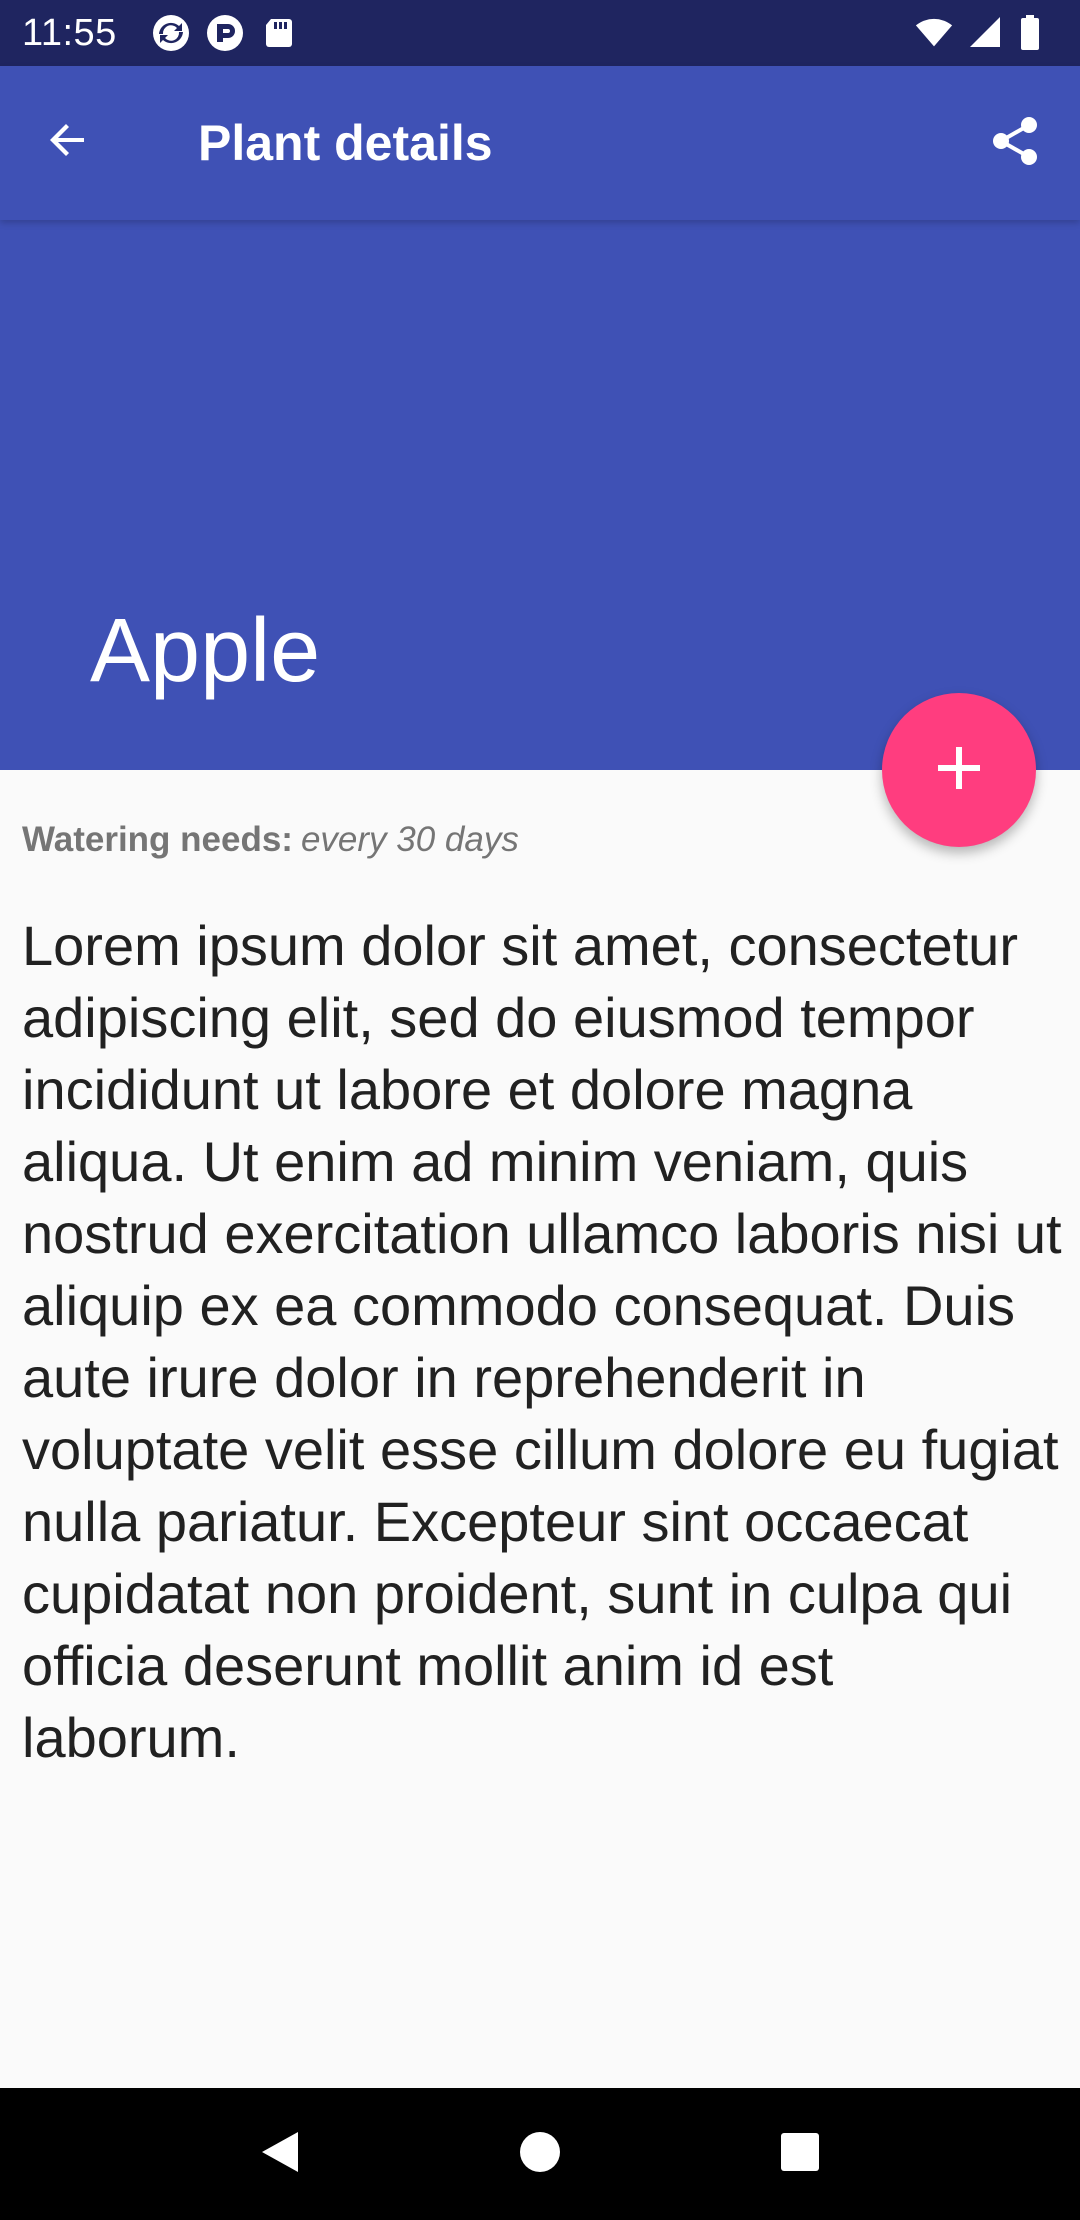  What do you see at coordinates (205, 651) in the screenshot?
I see `plant-name: Apple` at bounding box center [205, 651].